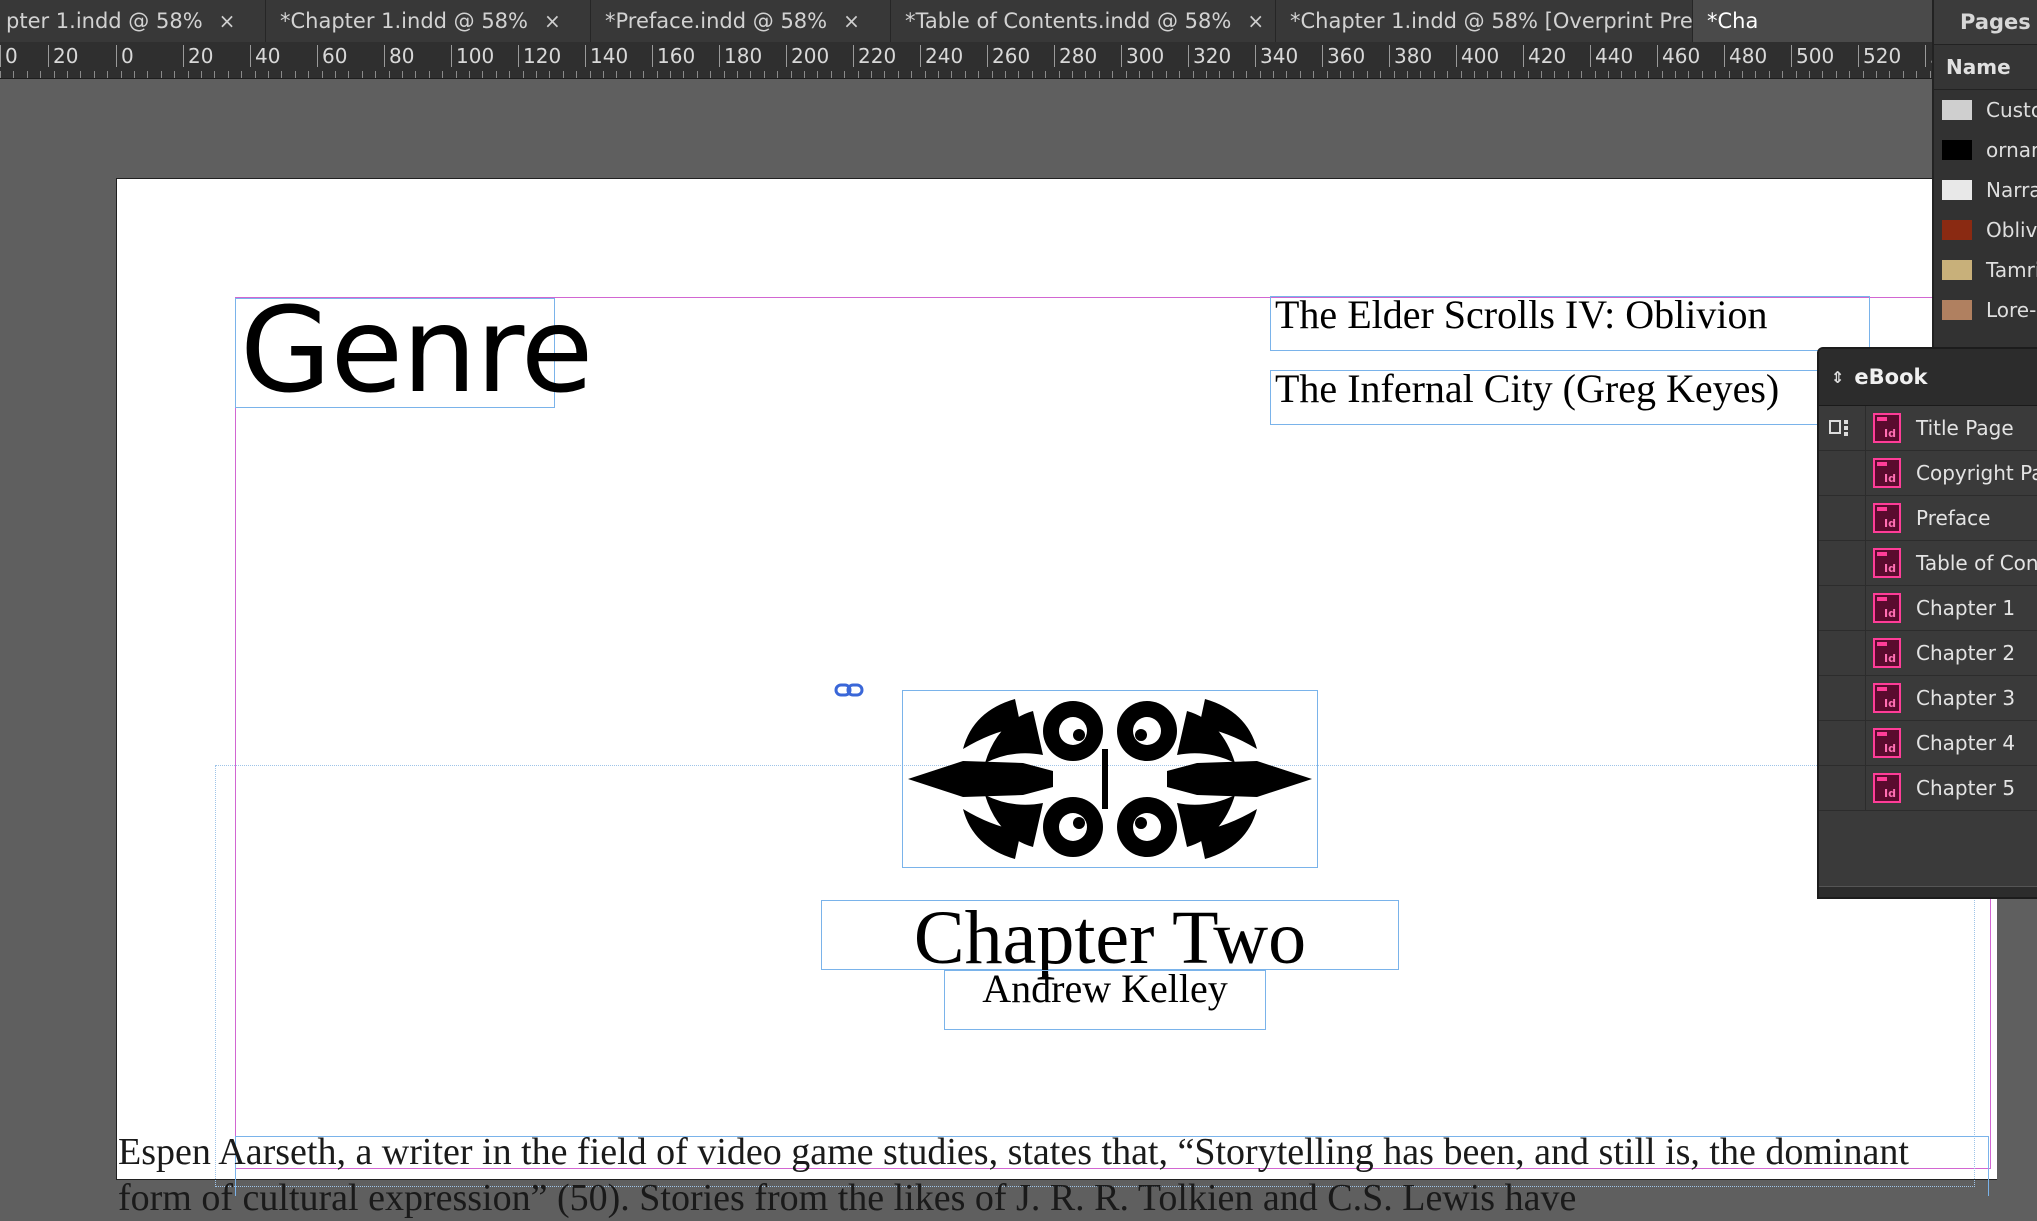 The image size is (2037, 1221). Describe the element at coordinates (1985, 310) in the screenshot. I see `parent-page-item: Lore-r` at that location.